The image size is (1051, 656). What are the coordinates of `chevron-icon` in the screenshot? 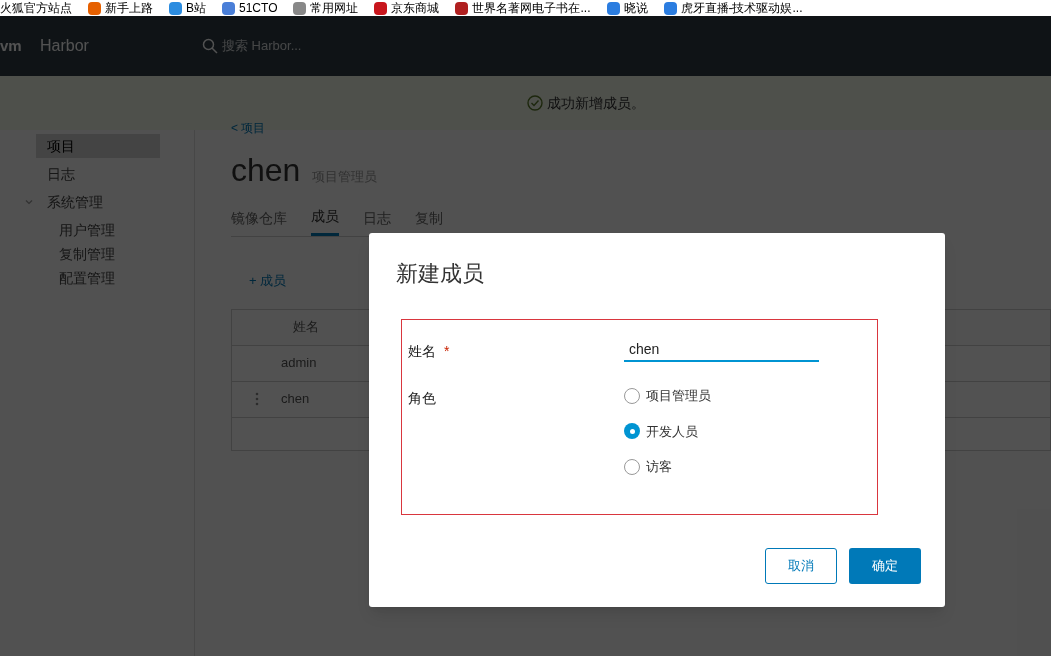 It's located at (29, 202).